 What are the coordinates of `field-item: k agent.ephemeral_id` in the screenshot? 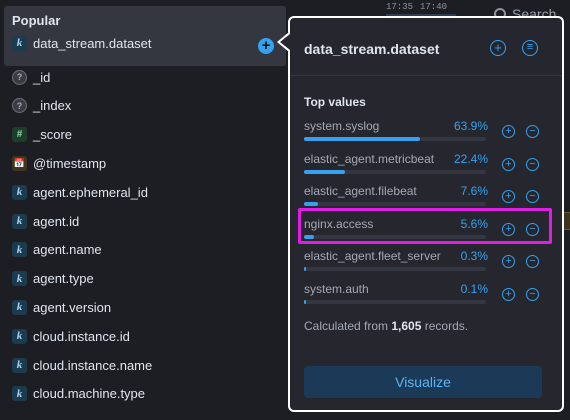 It's located at (147, 192).